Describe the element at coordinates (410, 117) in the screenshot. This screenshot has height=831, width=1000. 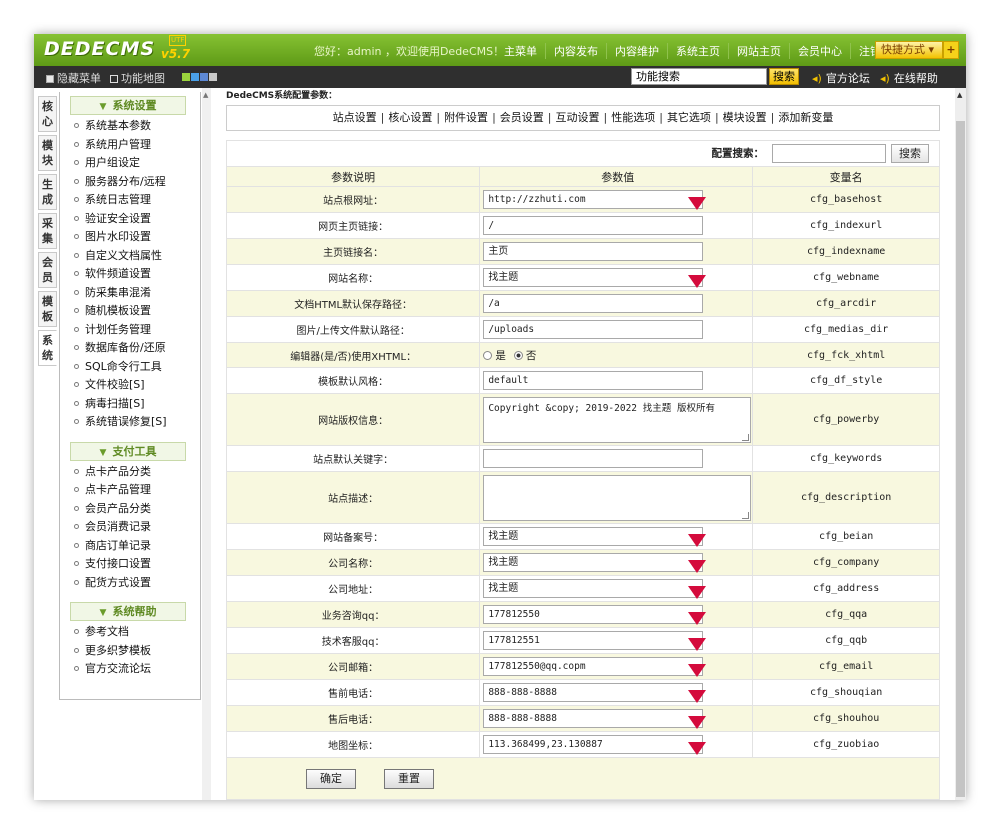
I see `config-tab: 核心设置` at that location.